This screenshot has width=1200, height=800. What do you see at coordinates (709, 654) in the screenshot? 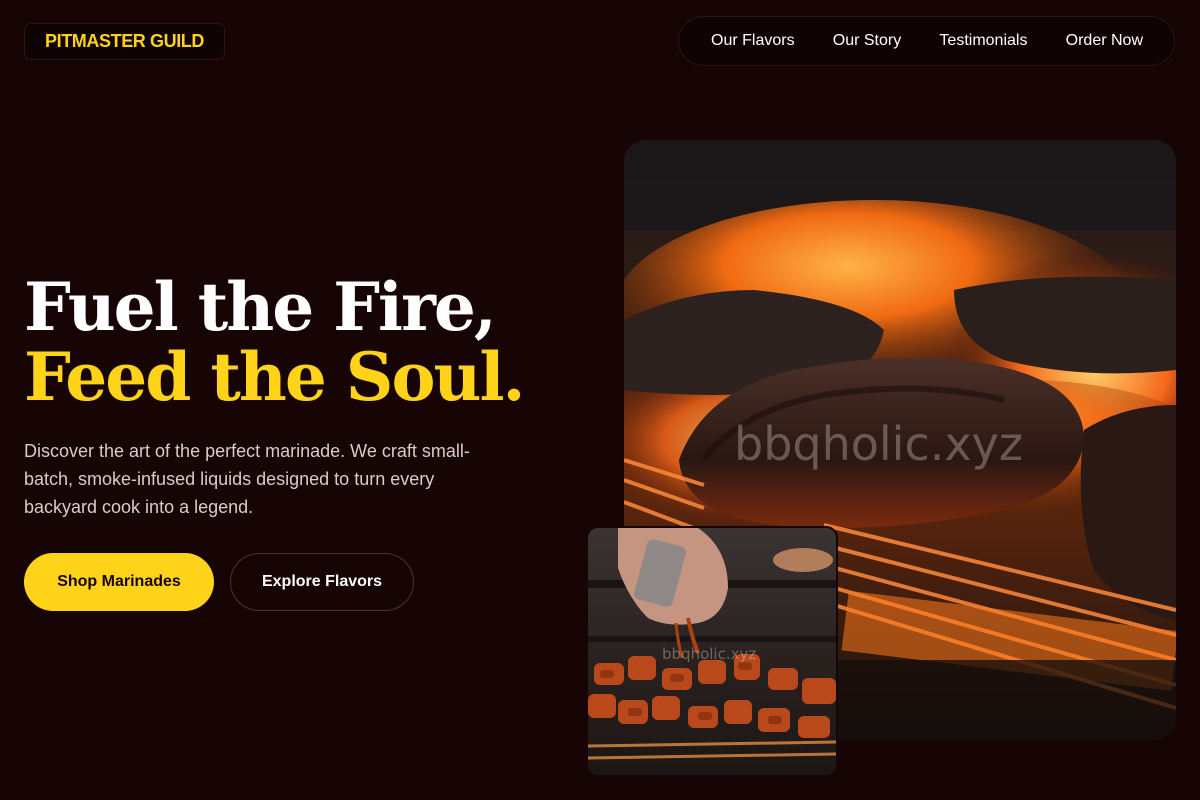
I see `thumb-image-watermark: bbqholic.xyz` at bounding box center [709, 654].